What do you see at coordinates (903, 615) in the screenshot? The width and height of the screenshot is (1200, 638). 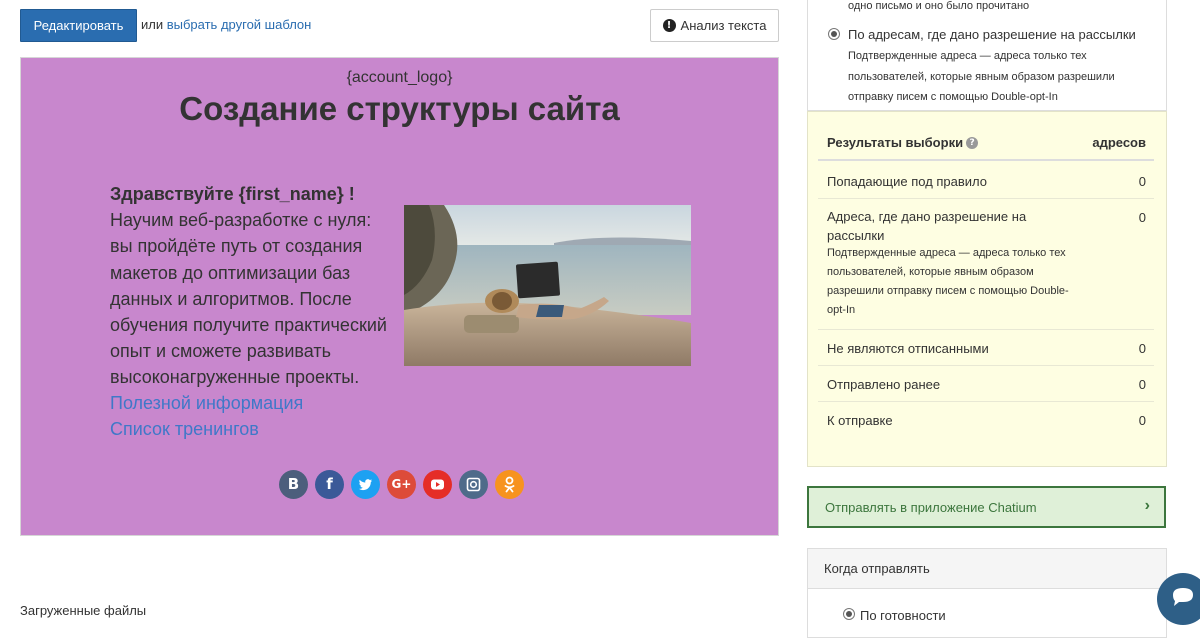 I see `asap-option-label: По готовности` at bounding box center [903, 615].